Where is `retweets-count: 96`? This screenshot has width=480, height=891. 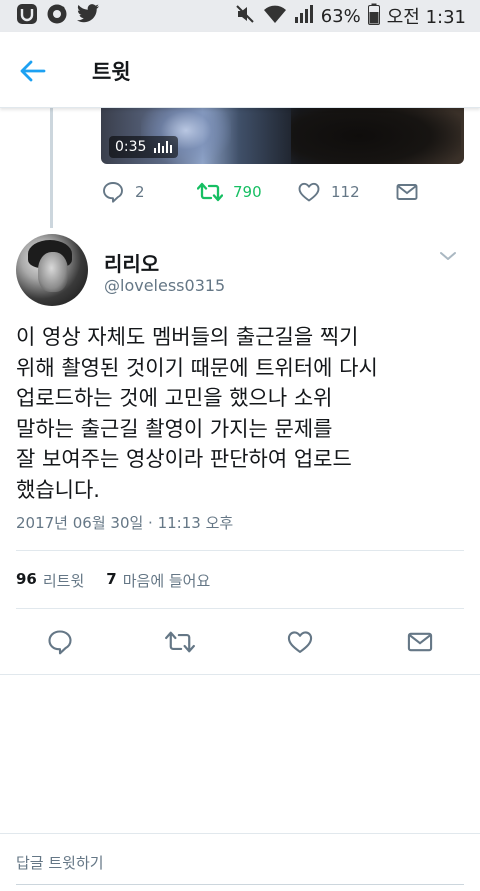
retweets-count: 96 is located at coordinates (26, 580).